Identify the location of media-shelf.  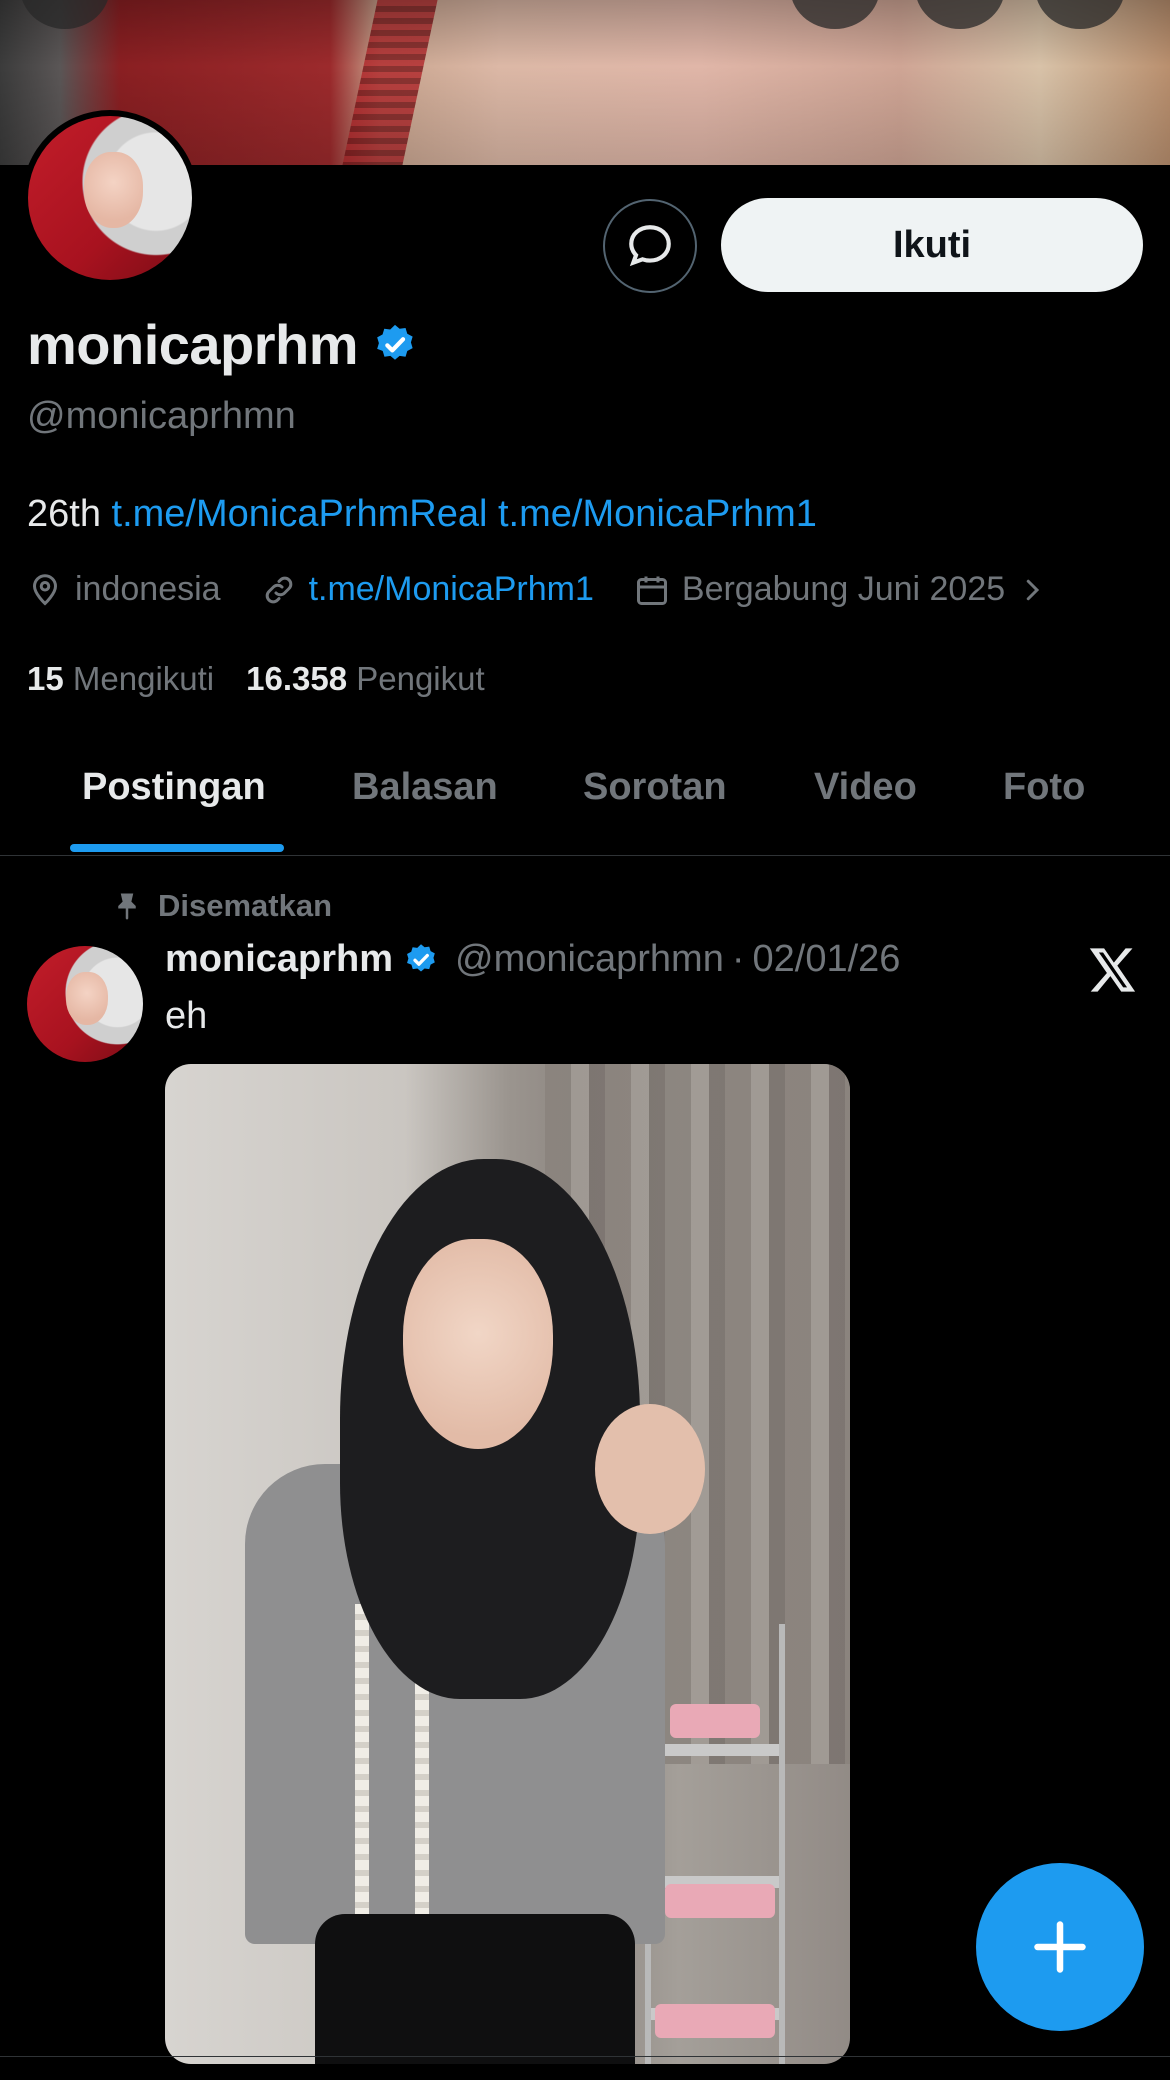
(715, 1844).